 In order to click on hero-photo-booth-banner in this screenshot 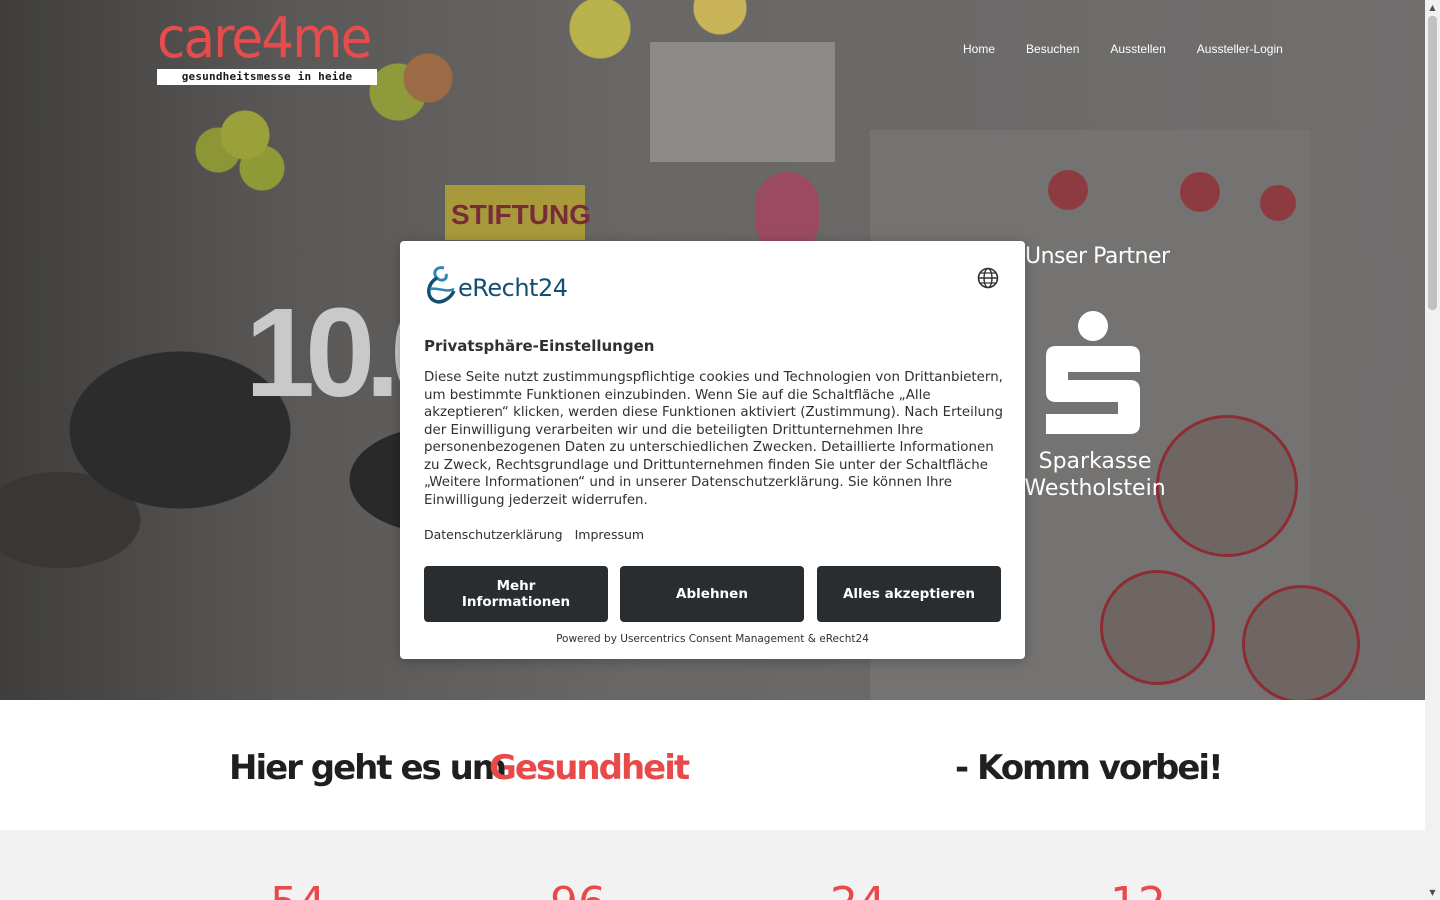, I will do `click(742, 102)`.